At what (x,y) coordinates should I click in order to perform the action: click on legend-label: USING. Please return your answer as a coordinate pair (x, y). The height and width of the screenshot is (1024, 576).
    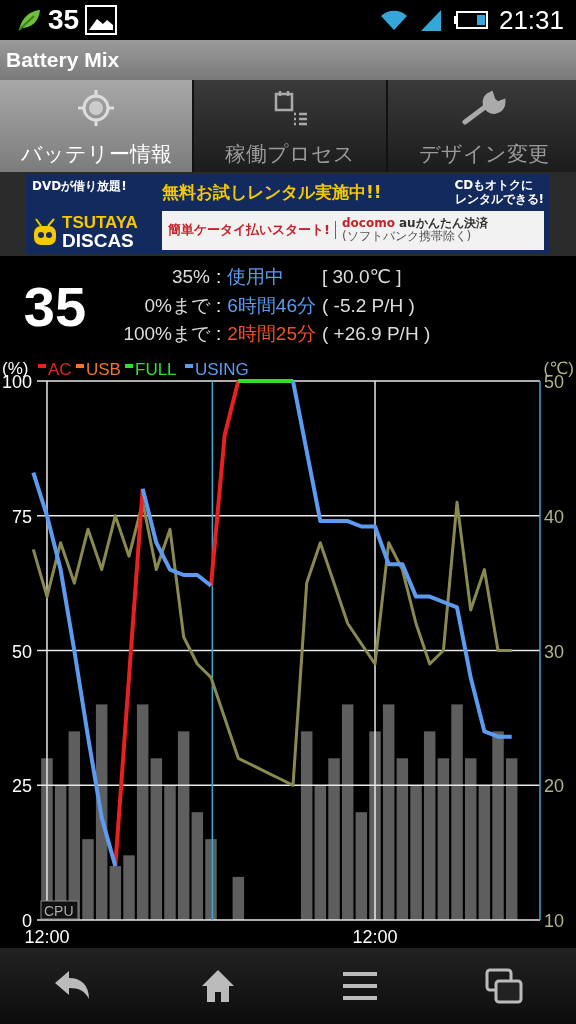
    Looking at the image, I should click on (222, 369).